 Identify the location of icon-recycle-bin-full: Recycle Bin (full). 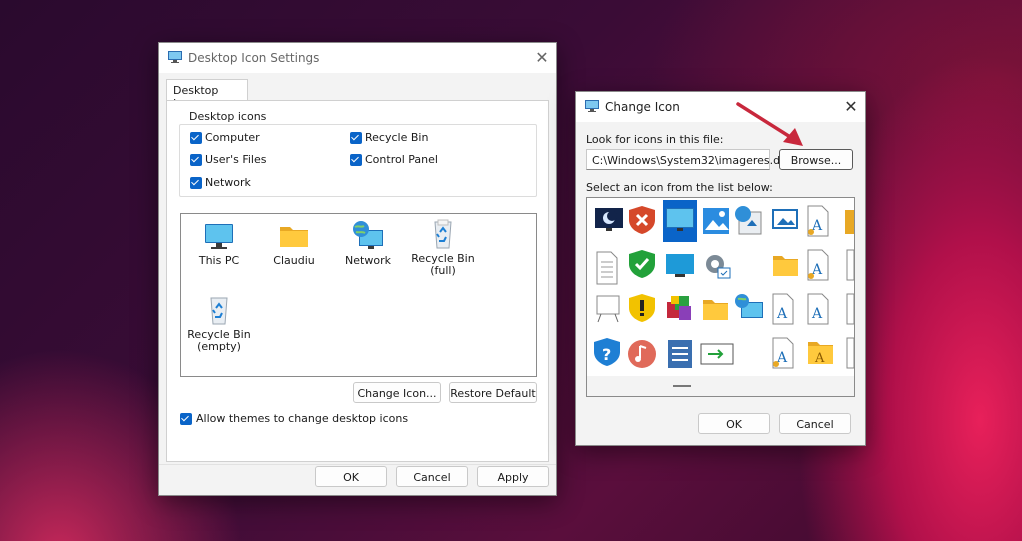
(443, 247).